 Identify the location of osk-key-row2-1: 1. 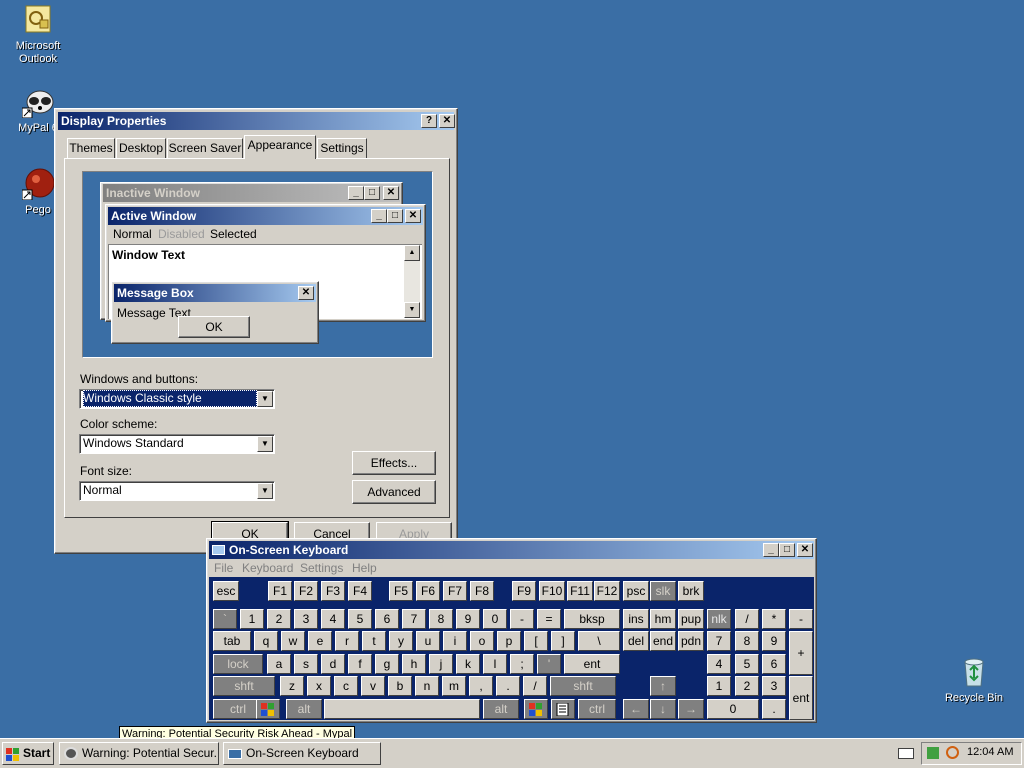
(252, 619).